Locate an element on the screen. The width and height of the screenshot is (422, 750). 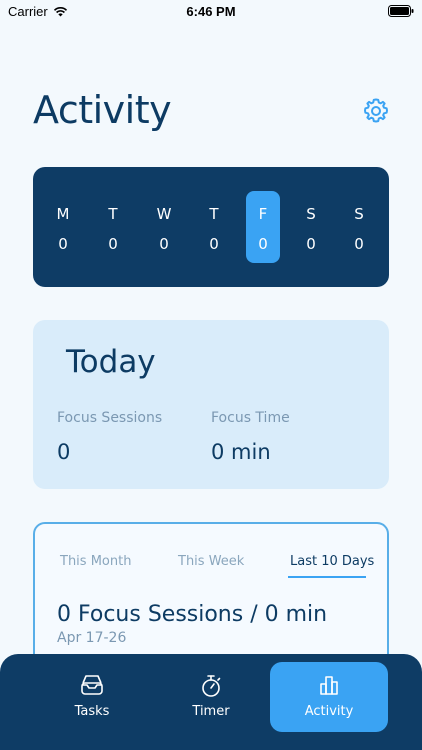
settings-button is located at coordinates (376, 111).